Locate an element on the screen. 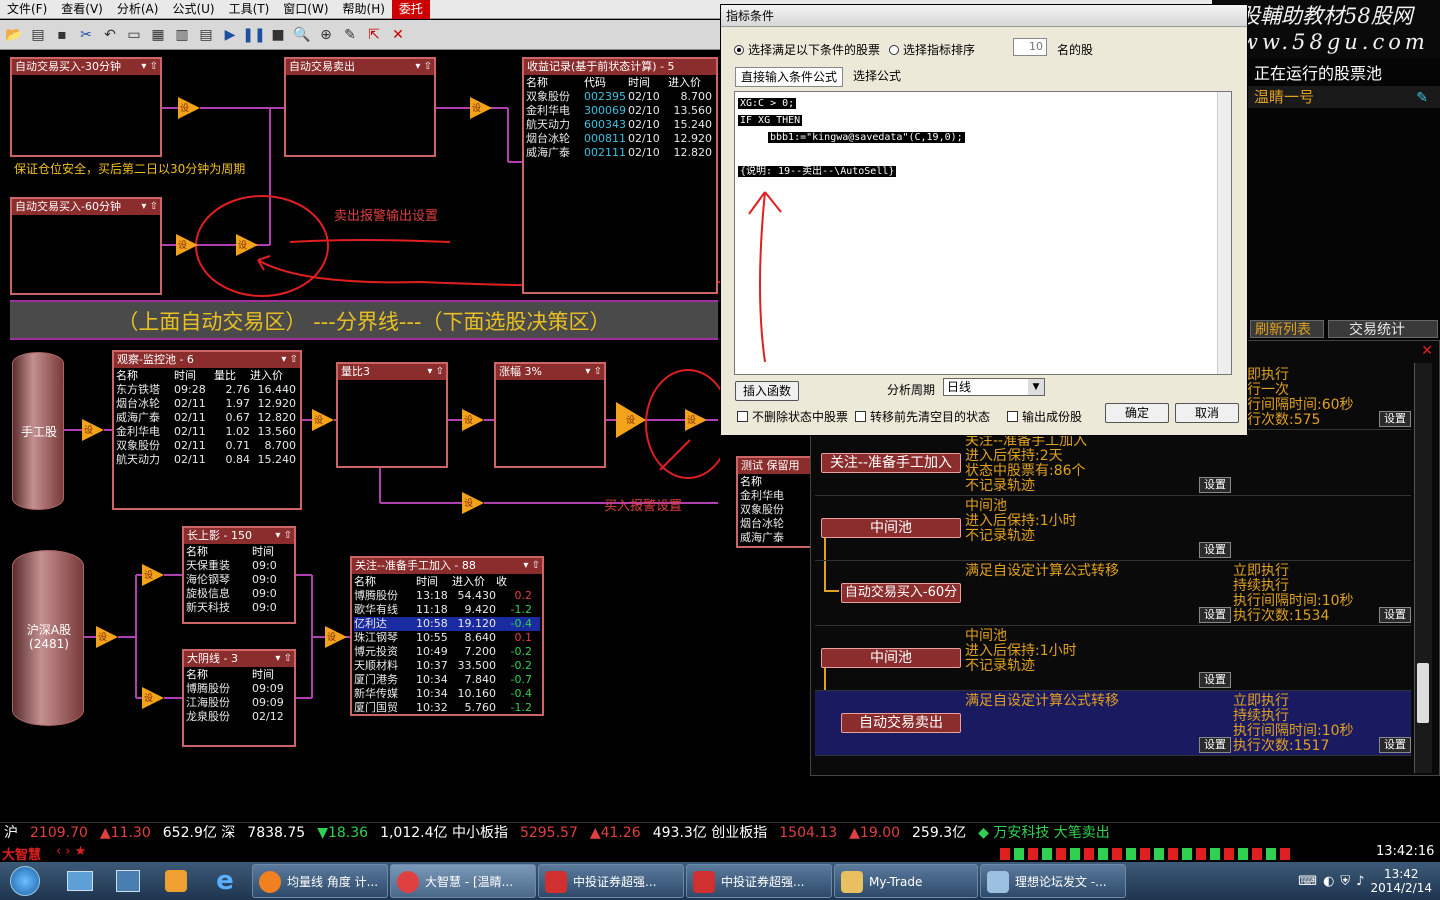  table-row: 博元投资 10:49 7.200 -0.2 is located at coordinates (447, 652).